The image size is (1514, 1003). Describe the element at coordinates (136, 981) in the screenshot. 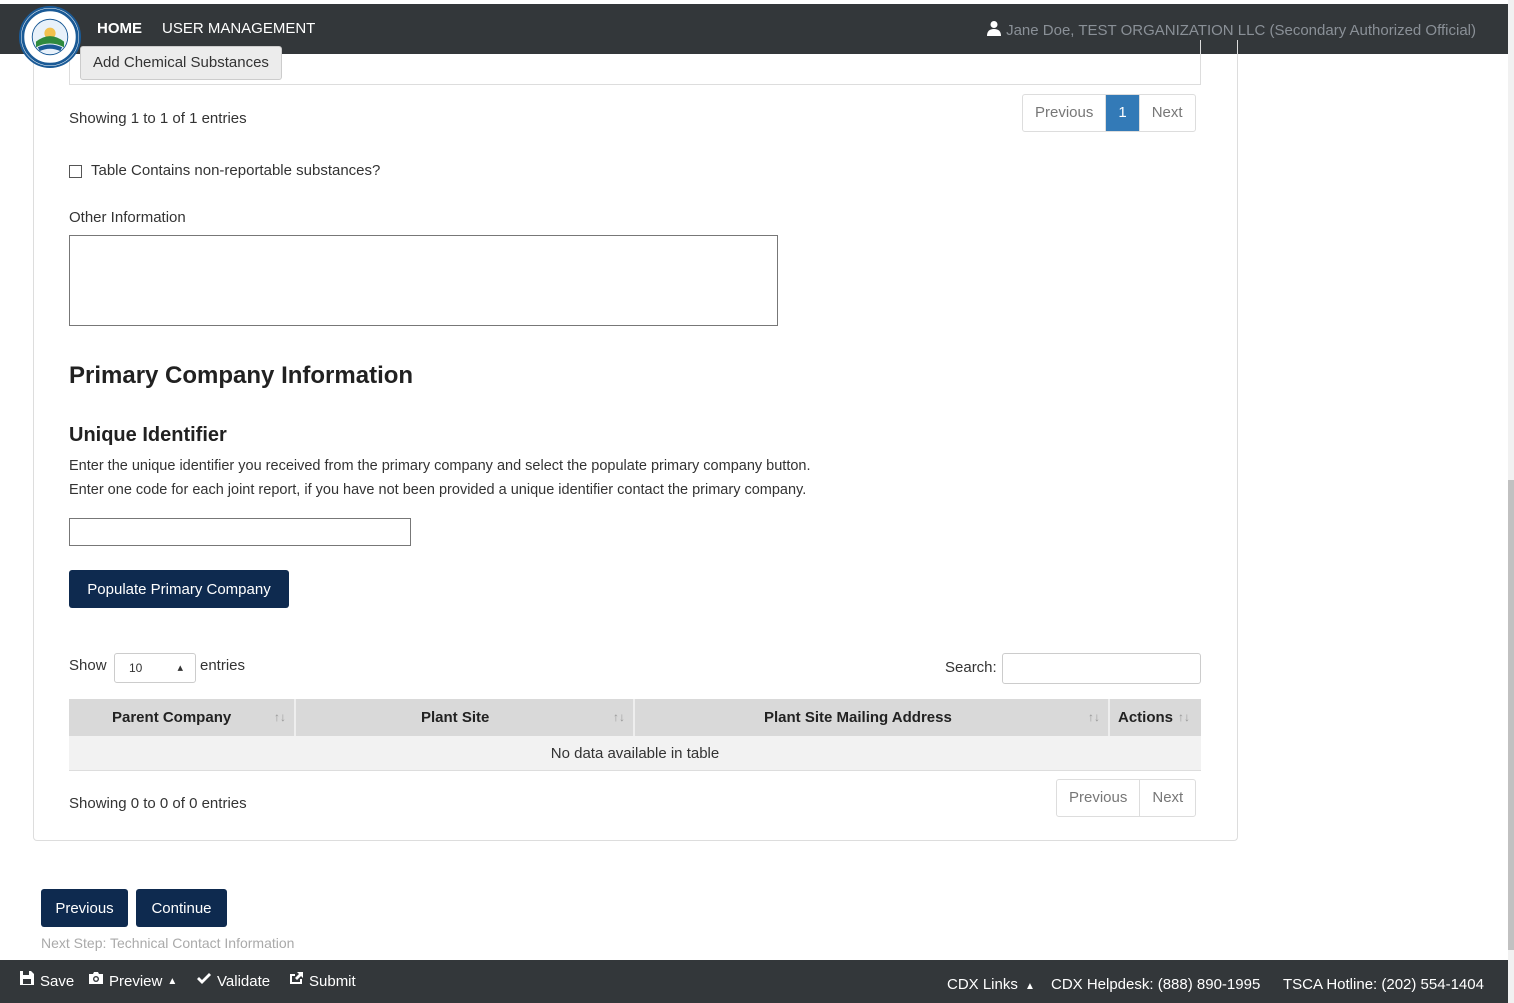

I see `preview-label: Preview` at that location.